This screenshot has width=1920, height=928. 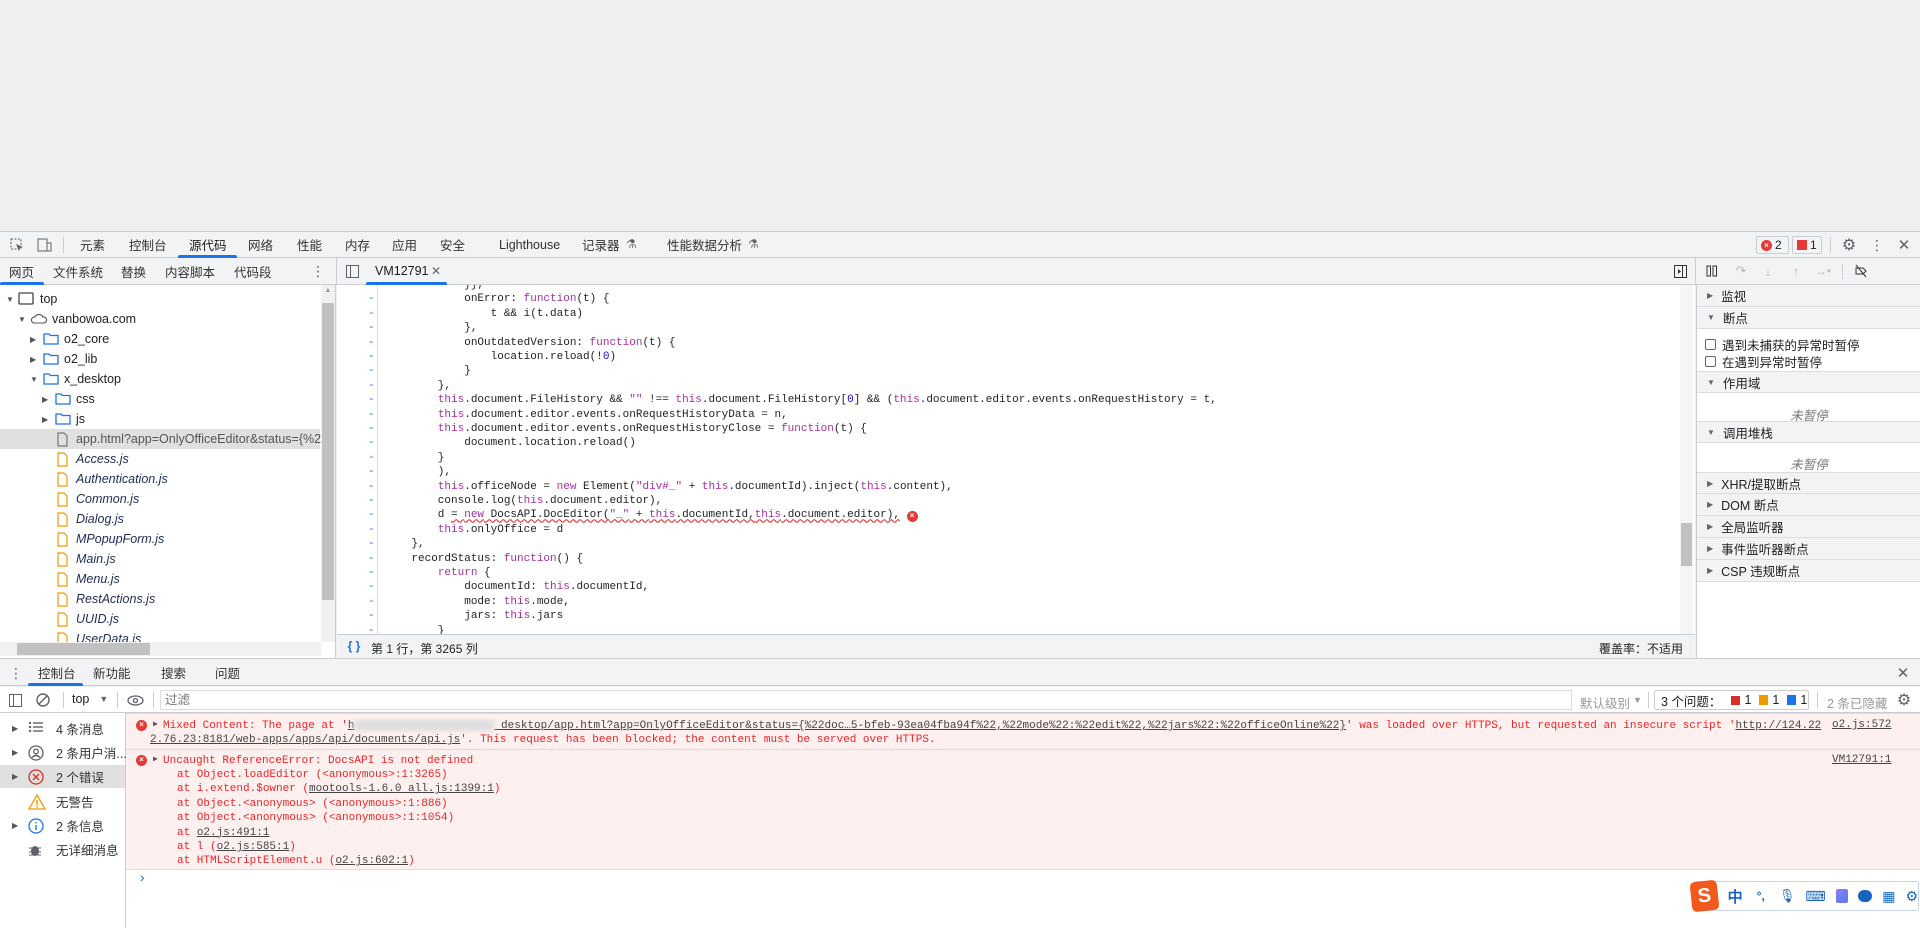 I want to click on console-settings-gear-icon: ⚙, so click(x=1904, y=700).